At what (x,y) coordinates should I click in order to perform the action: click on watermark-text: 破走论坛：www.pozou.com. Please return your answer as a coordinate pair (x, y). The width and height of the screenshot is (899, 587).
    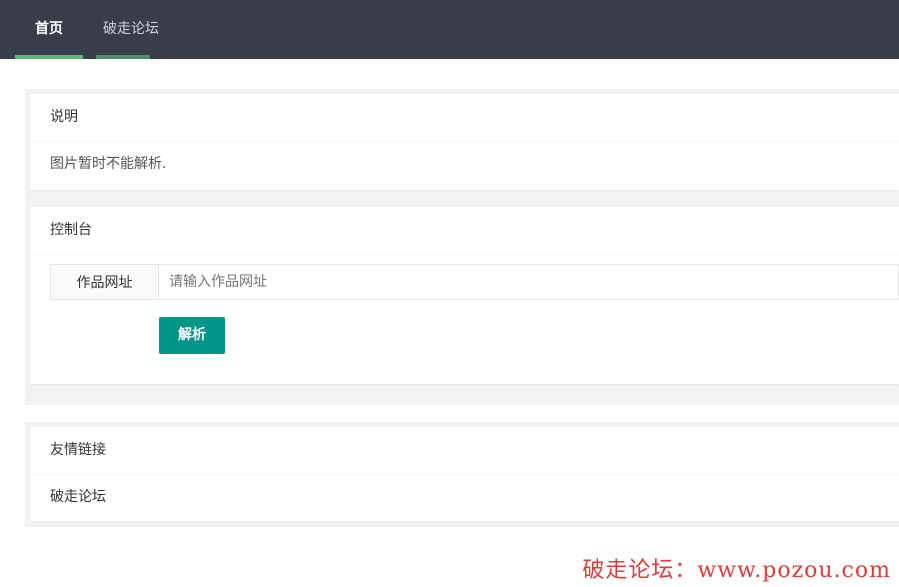
    Looking at the image, I should click on (736, 570).